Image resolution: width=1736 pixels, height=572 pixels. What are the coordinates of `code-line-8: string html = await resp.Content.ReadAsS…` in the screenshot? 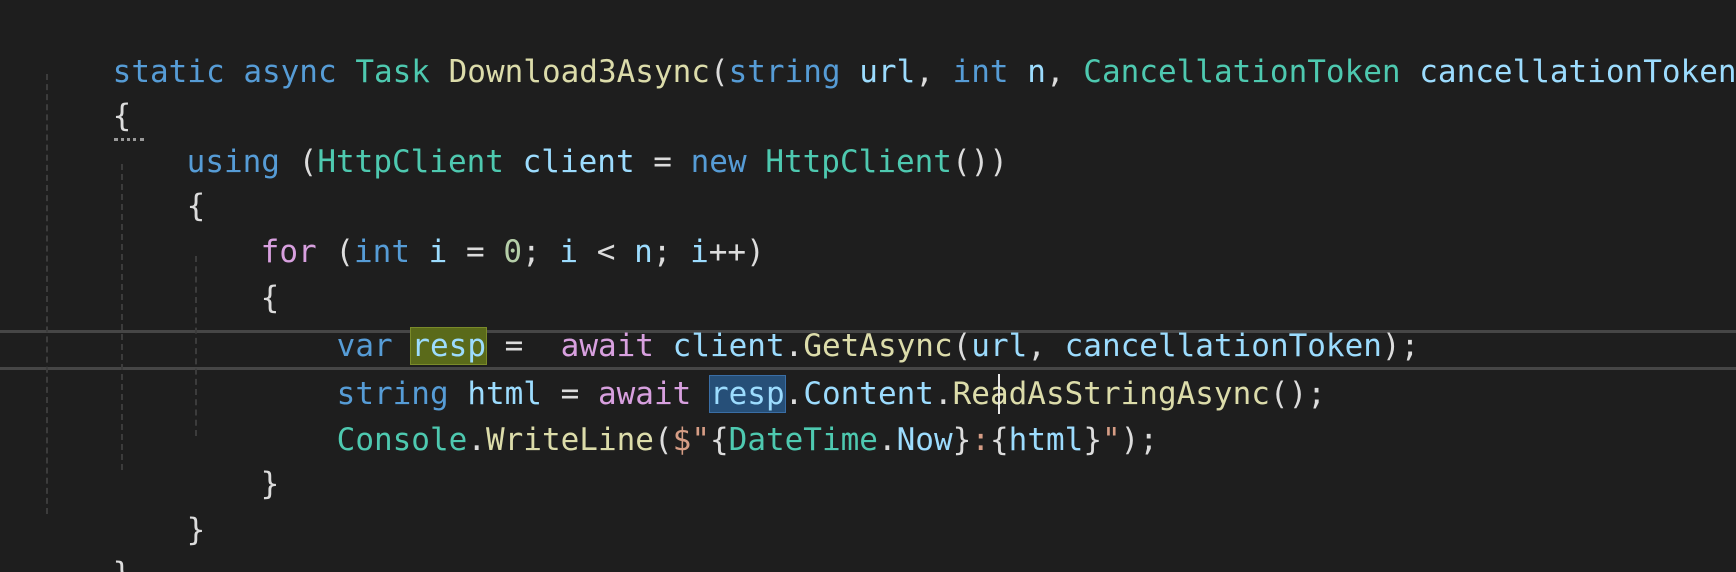 It's located at (794, 370).